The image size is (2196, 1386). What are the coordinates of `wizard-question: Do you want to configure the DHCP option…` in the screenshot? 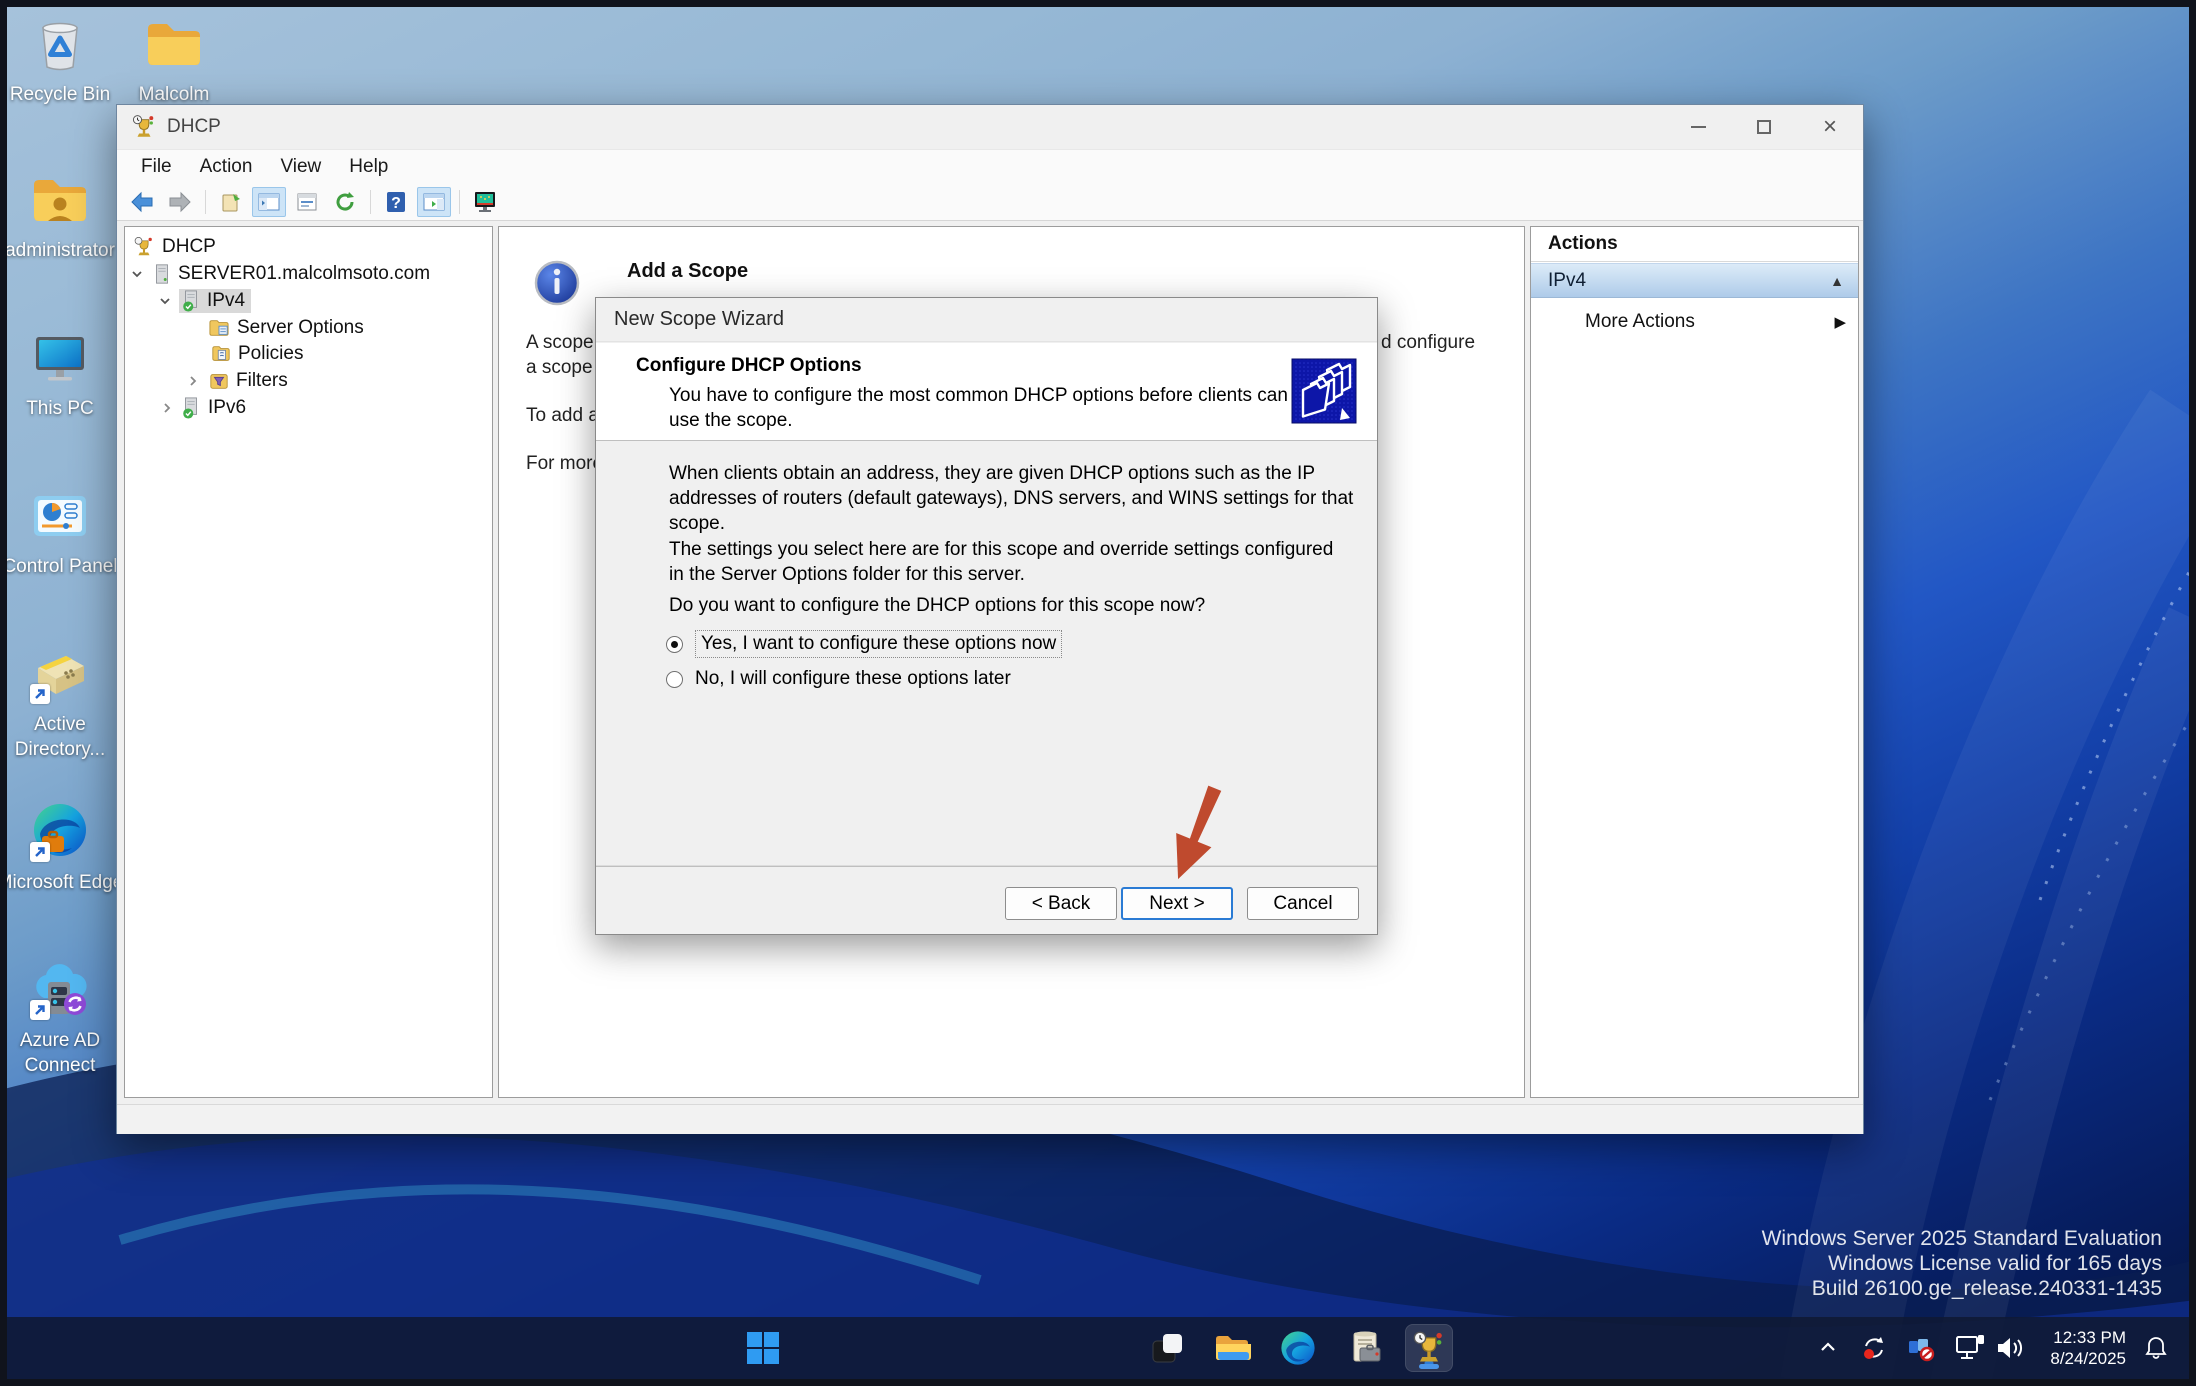 It's located at (937, 605).